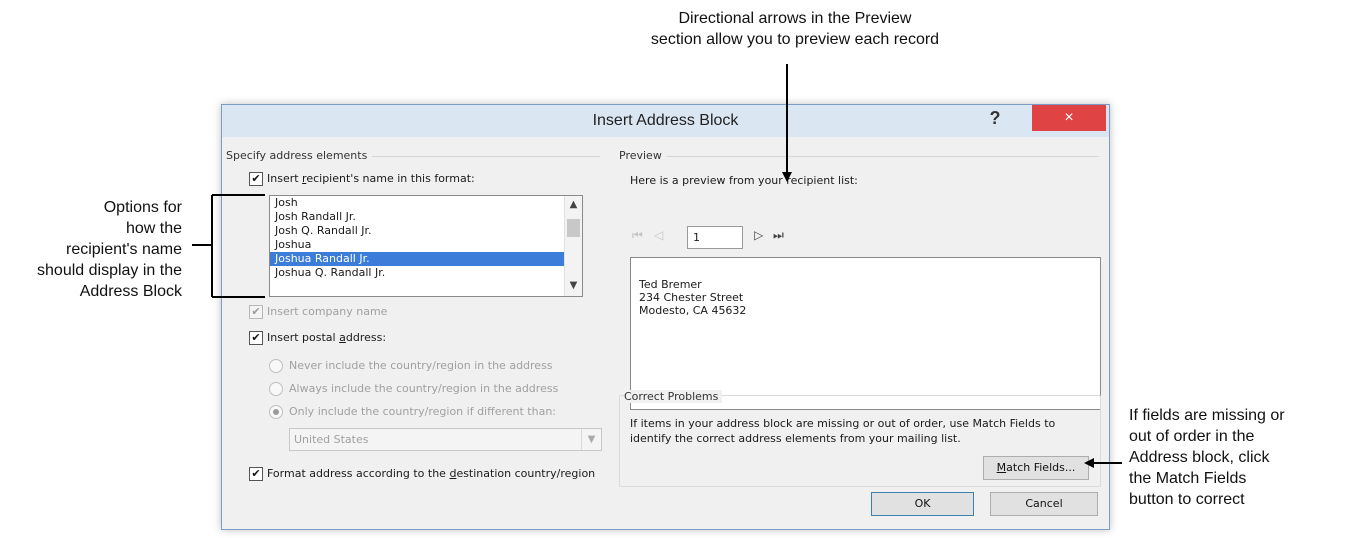 The height and width of the screenshot is (538, 1353). What do you see at coordinates (445, 439) in the screenshot?
I see `country-select: United States ▼` at bounding box center [445, 439].